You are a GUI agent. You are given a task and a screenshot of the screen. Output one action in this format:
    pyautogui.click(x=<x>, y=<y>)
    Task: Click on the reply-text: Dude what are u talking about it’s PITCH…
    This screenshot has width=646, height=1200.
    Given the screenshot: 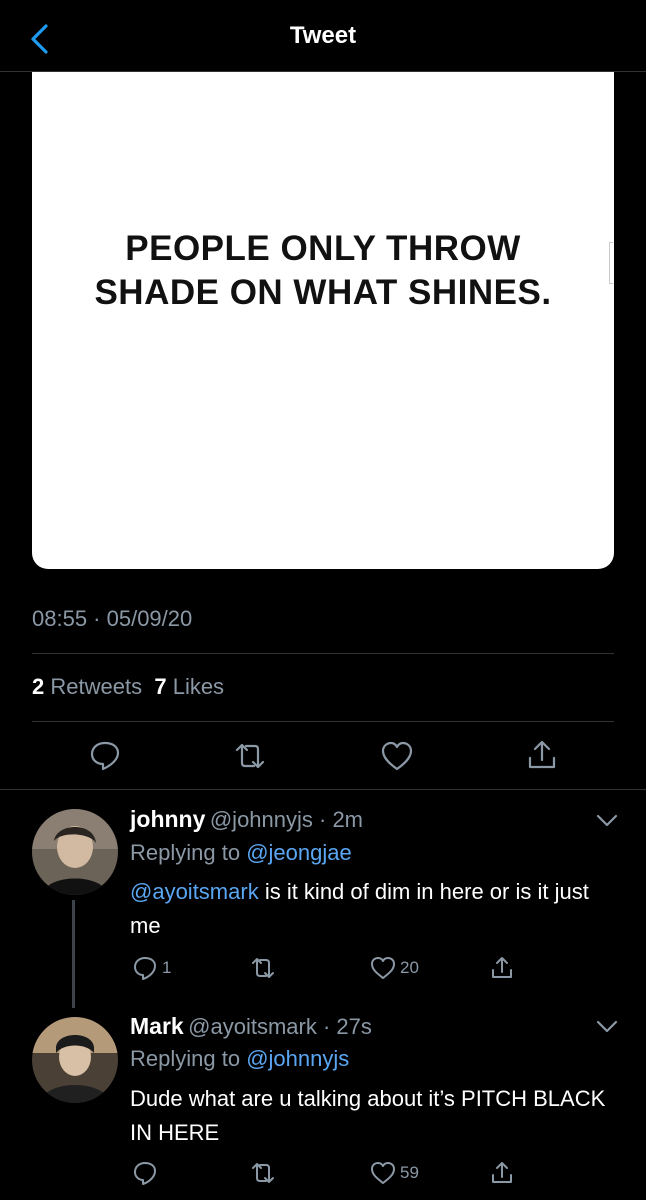 What is the action you would take?
    pyautogui.click(x=368, y=1115)
    